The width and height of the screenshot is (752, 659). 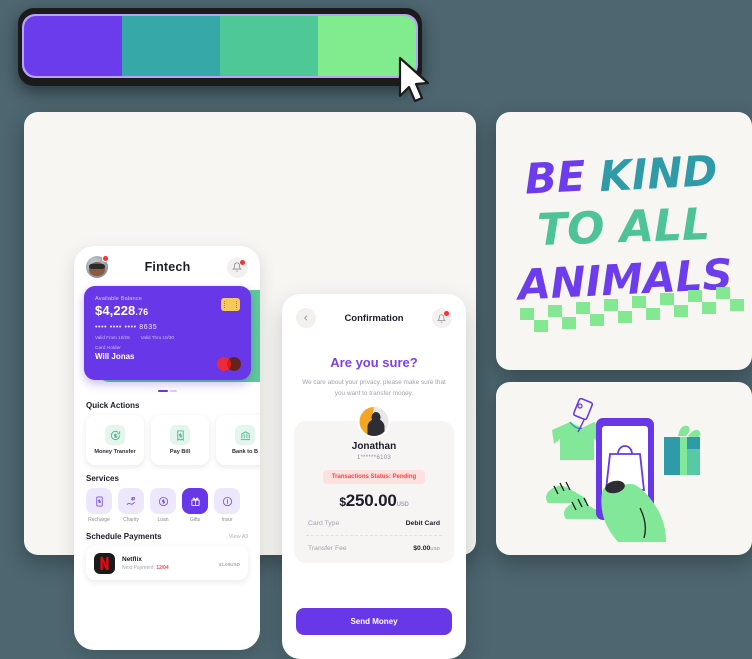 What do you see at coordinates (131, 501) in the screenshot?
I see `charity-hand-icon` at bounding box center [131, 501].